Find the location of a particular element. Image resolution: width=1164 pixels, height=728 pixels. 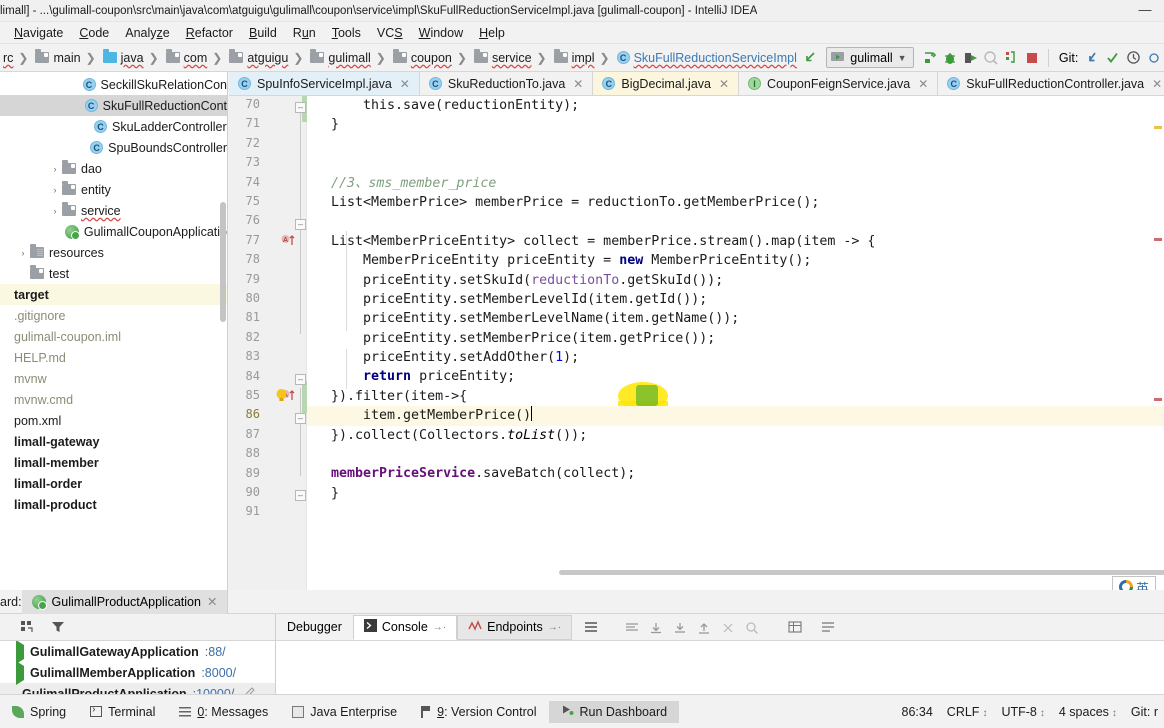

menu-item-window: Window is located at coordinates (441, 33).